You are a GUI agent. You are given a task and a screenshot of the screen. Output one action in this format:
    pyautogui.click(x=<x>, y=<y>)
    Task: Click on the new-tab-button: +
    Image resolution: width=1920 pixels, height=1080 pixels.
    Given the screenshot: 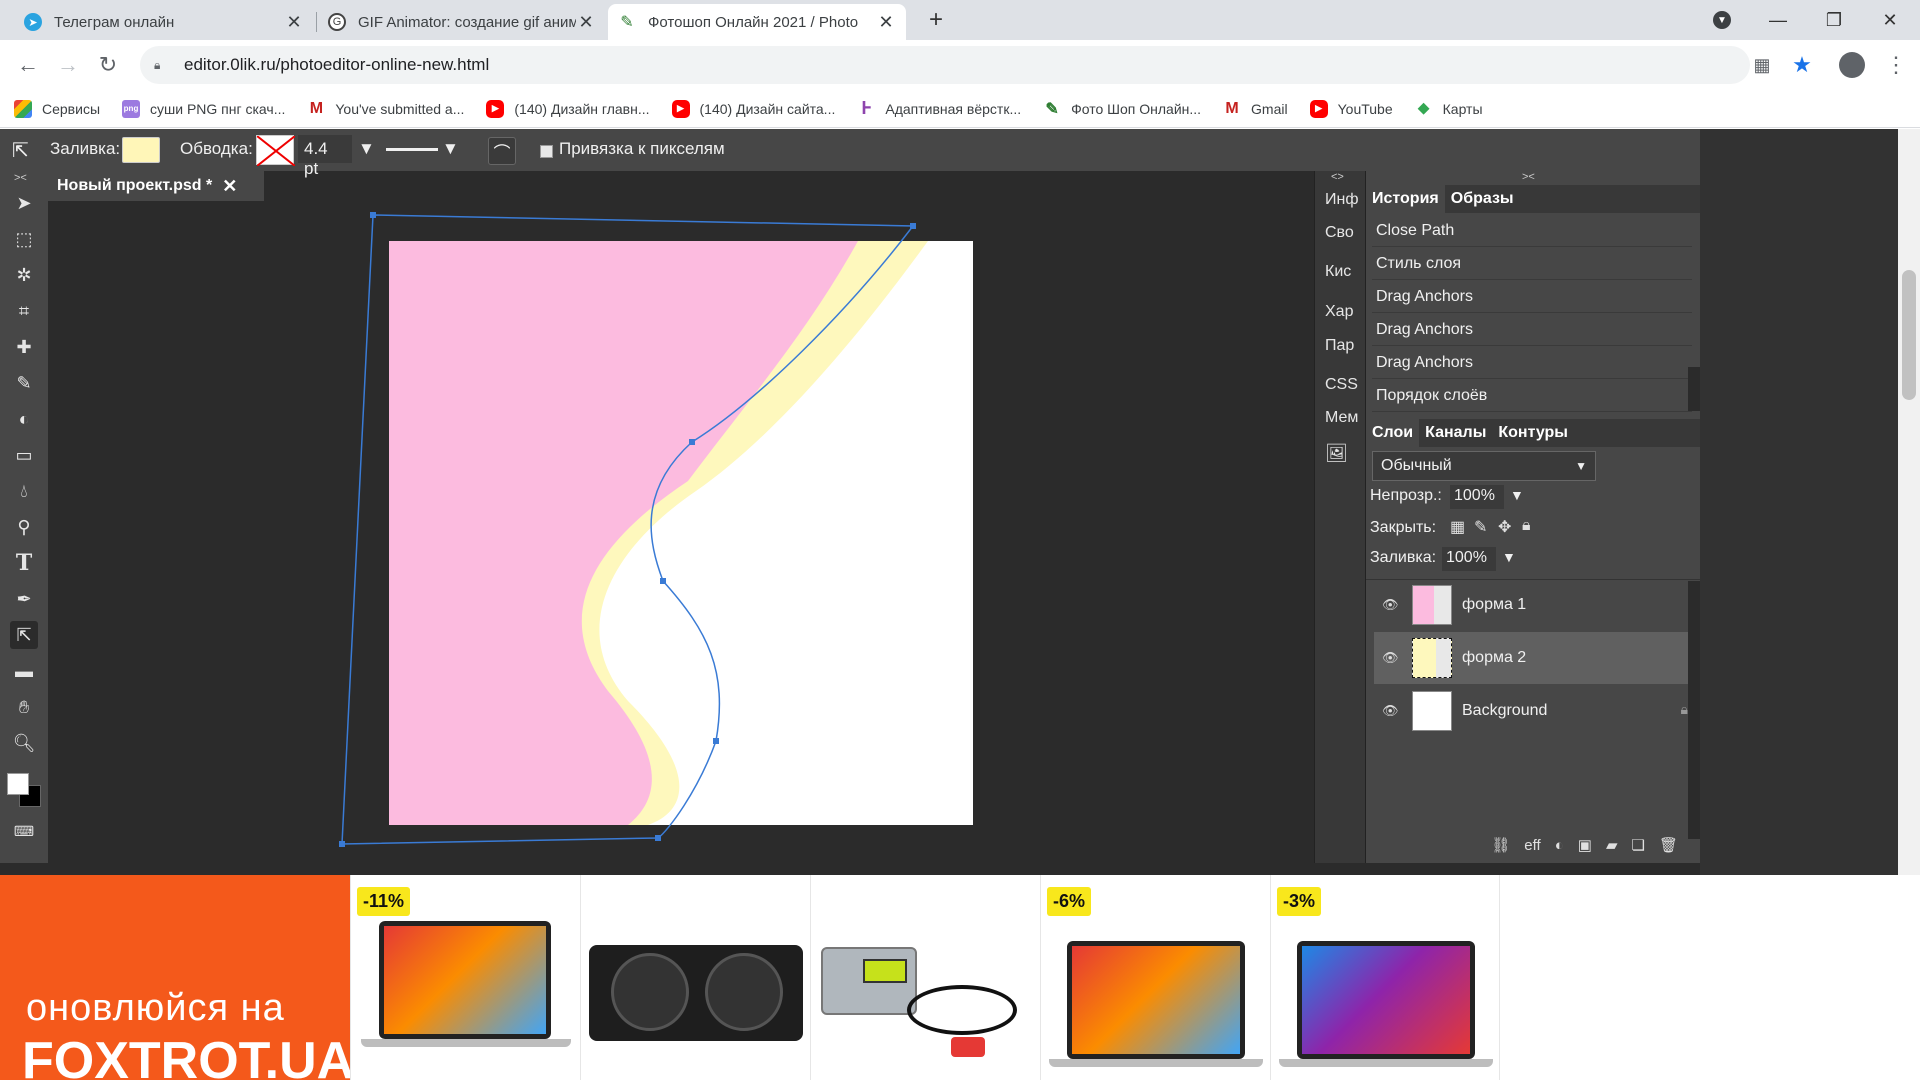 What is the action you would take?
    pyautogui.click(x=936, y=20)
    